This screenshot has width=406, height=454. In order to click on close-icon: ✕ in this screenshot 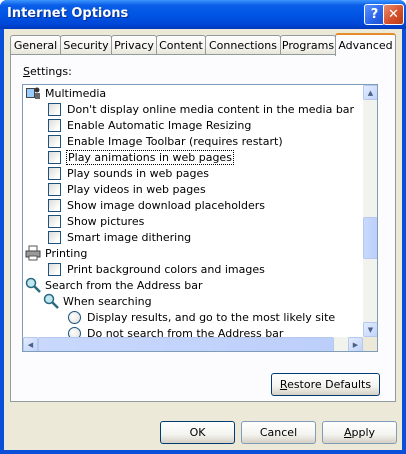, I will do `click(393, 14)`.